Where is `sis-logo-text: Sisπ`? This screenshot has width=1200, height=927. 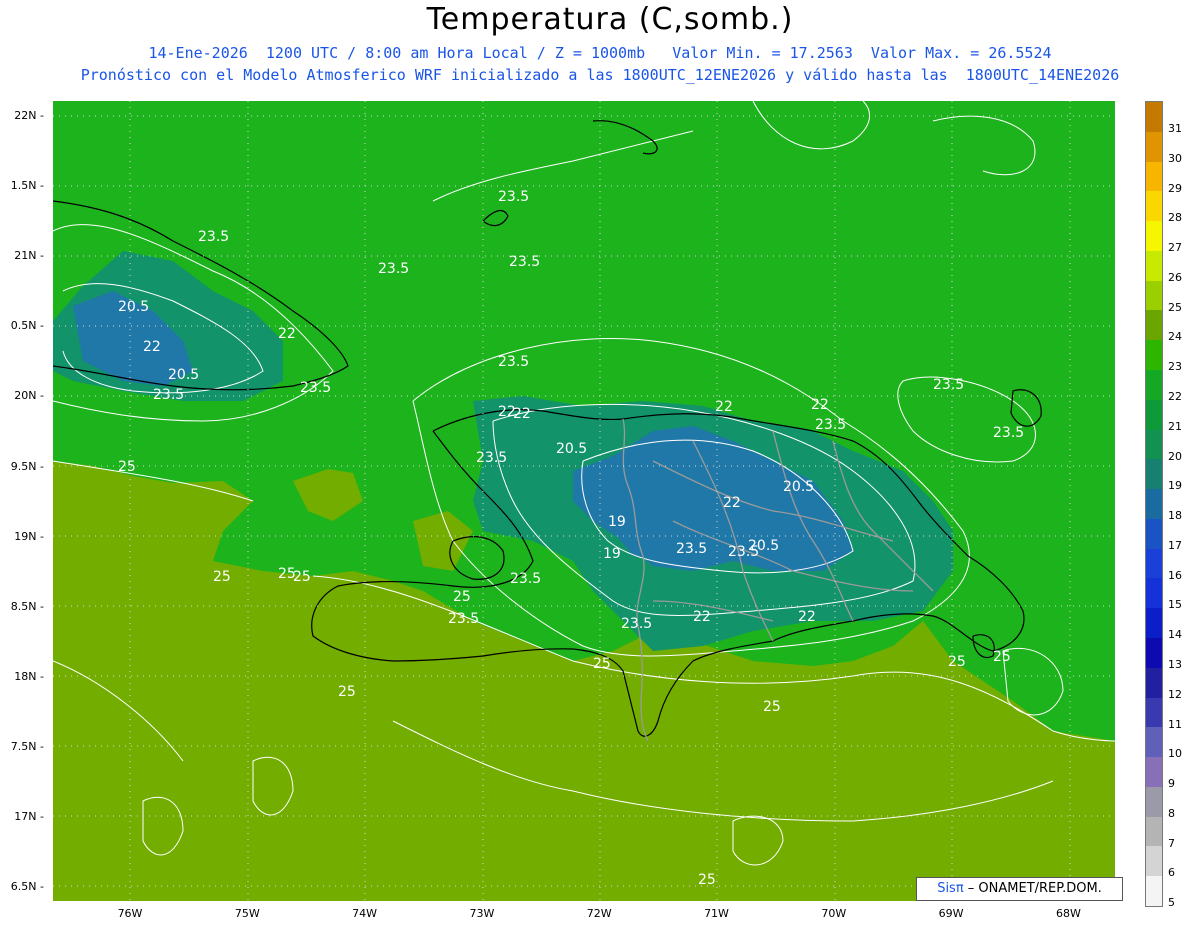
sis-logo-text: Sisπ is located at coordinates (950, 888).